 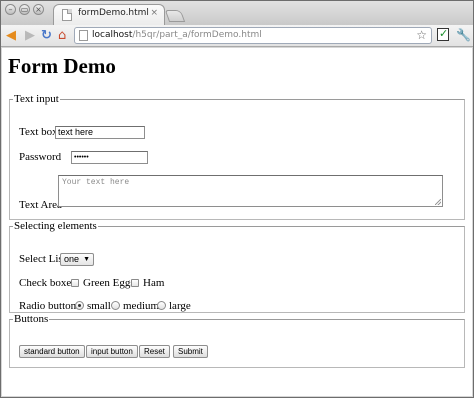 I want to click on browser-tab: formDemo.html ×, so click(x=109, y=14).